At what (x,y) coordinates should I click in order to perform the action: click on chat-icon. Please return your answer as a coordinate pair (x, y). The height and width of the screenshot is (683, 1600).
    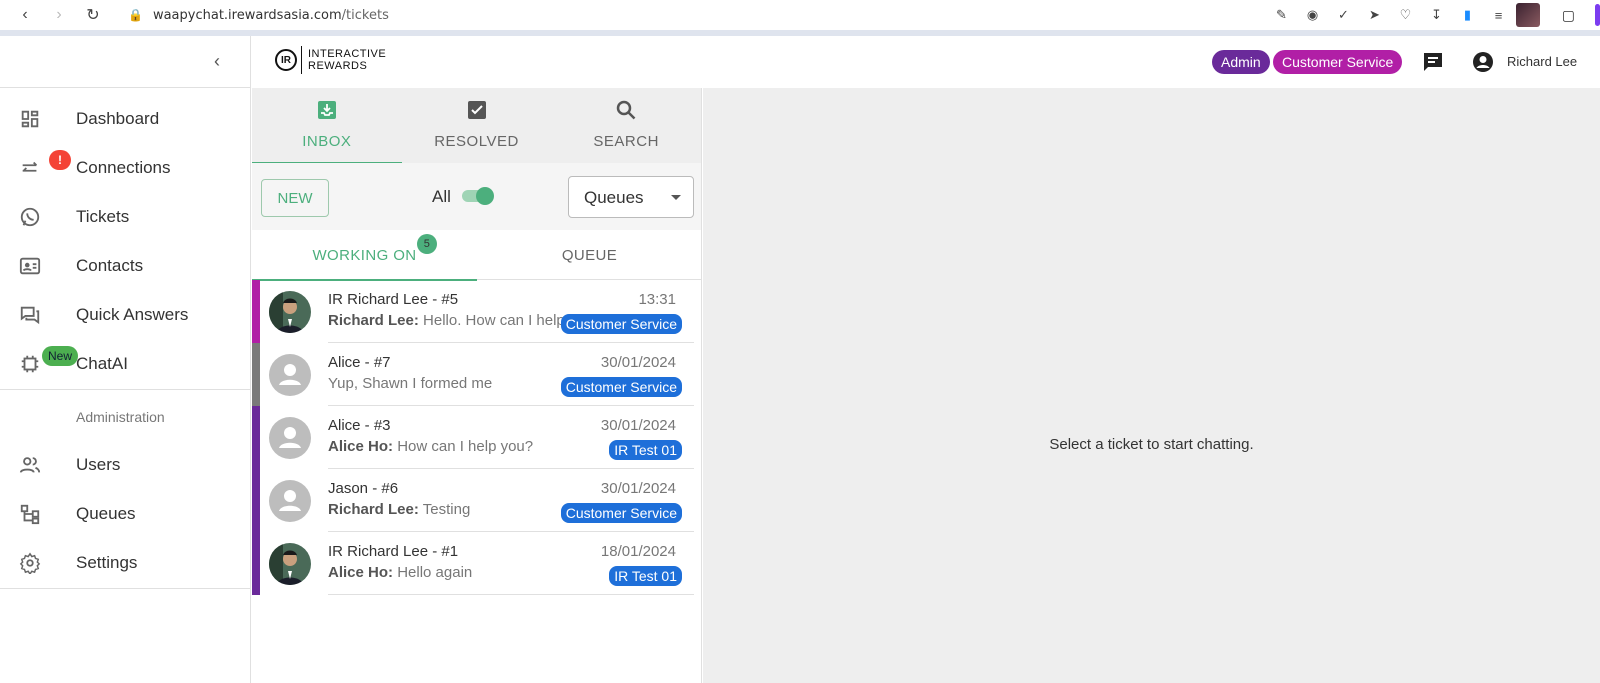
    Looking at the image, I should click on (1433, 62).